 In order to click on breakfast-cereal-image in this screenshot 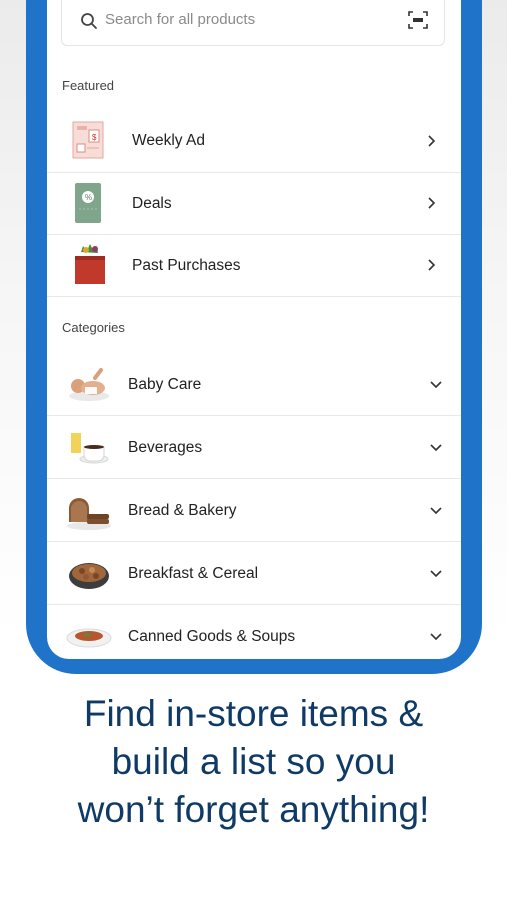, I will do `click(89, 576)`.